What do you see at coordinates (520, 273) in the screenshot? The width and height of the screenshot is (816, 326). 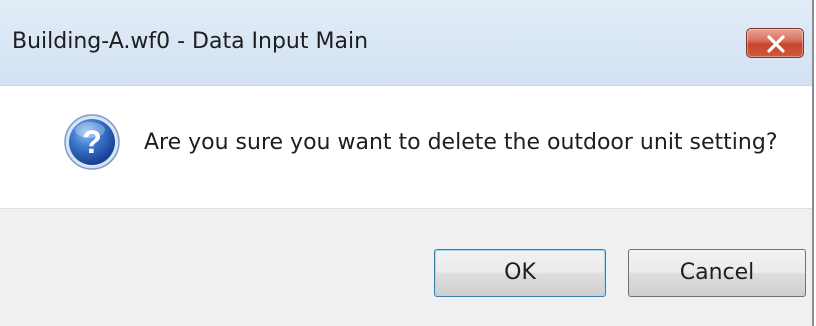 I see `ok-button: OK` at bounding box center [520, 273].